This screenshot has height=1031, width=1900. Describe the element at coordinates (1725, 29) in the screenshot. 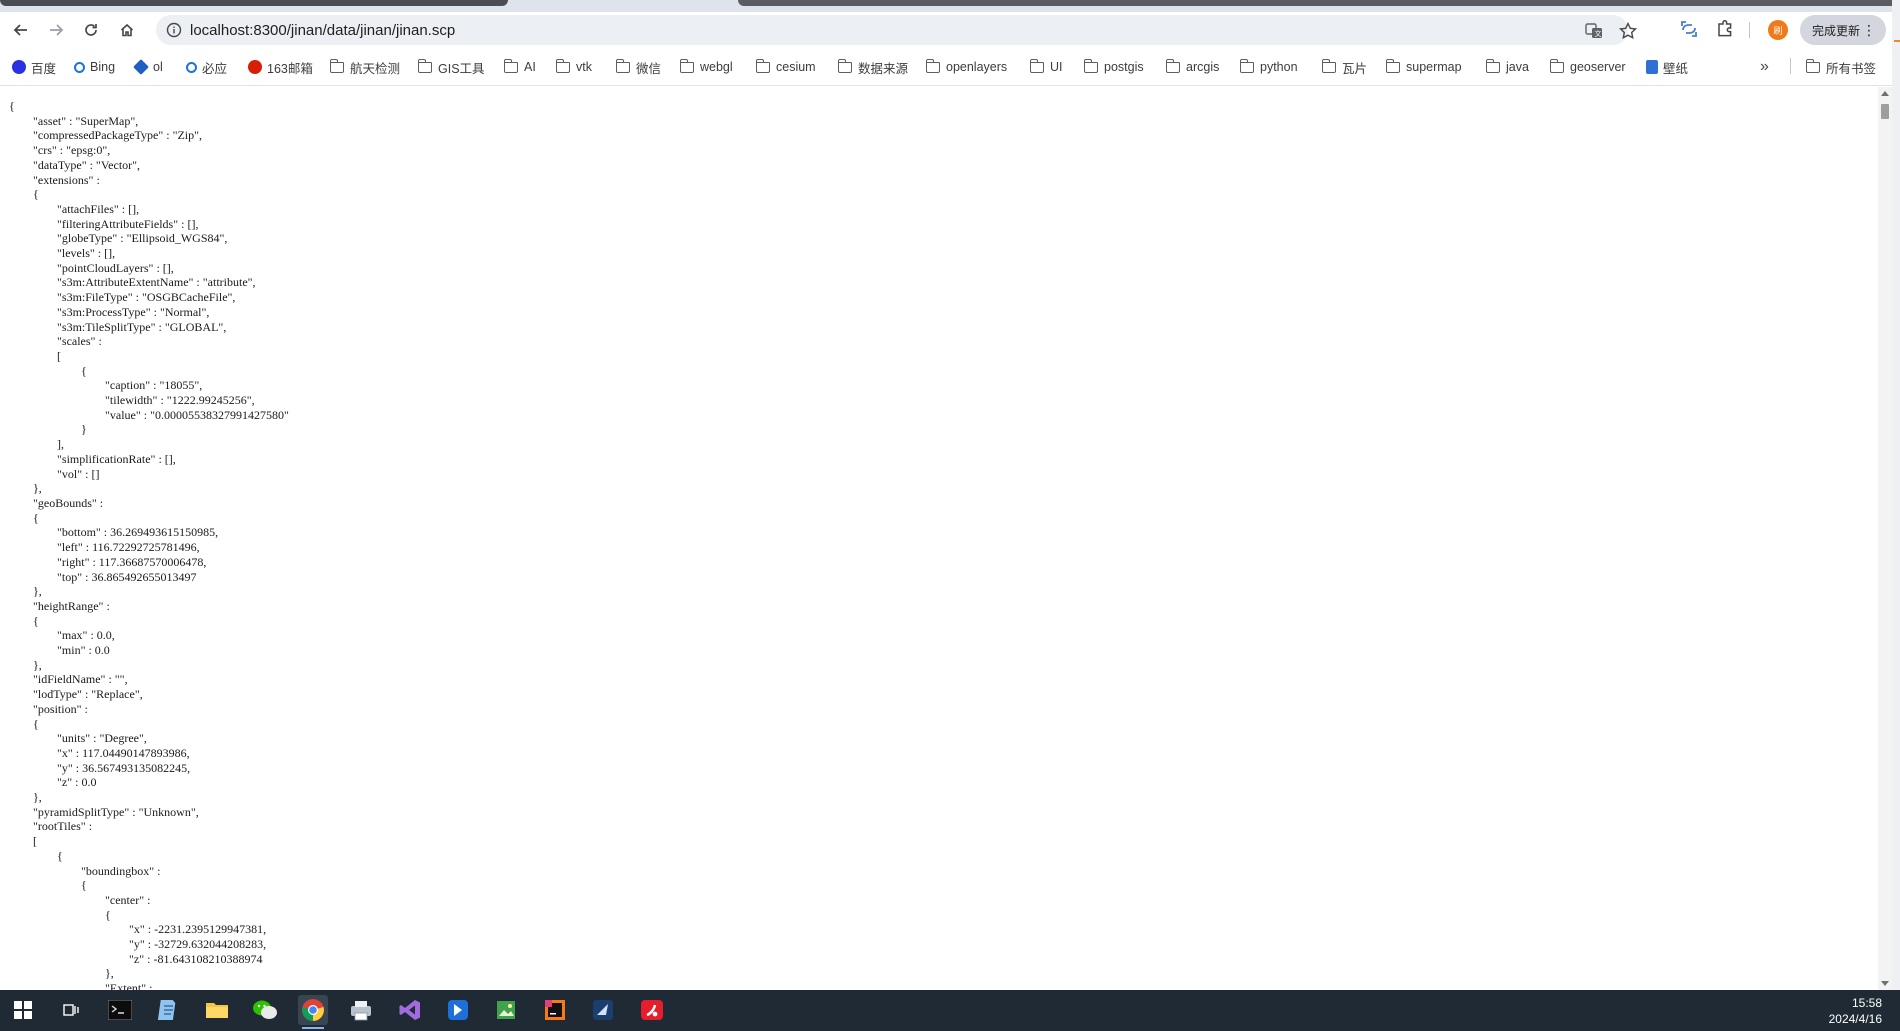

I see `extensions-icon` at that location.